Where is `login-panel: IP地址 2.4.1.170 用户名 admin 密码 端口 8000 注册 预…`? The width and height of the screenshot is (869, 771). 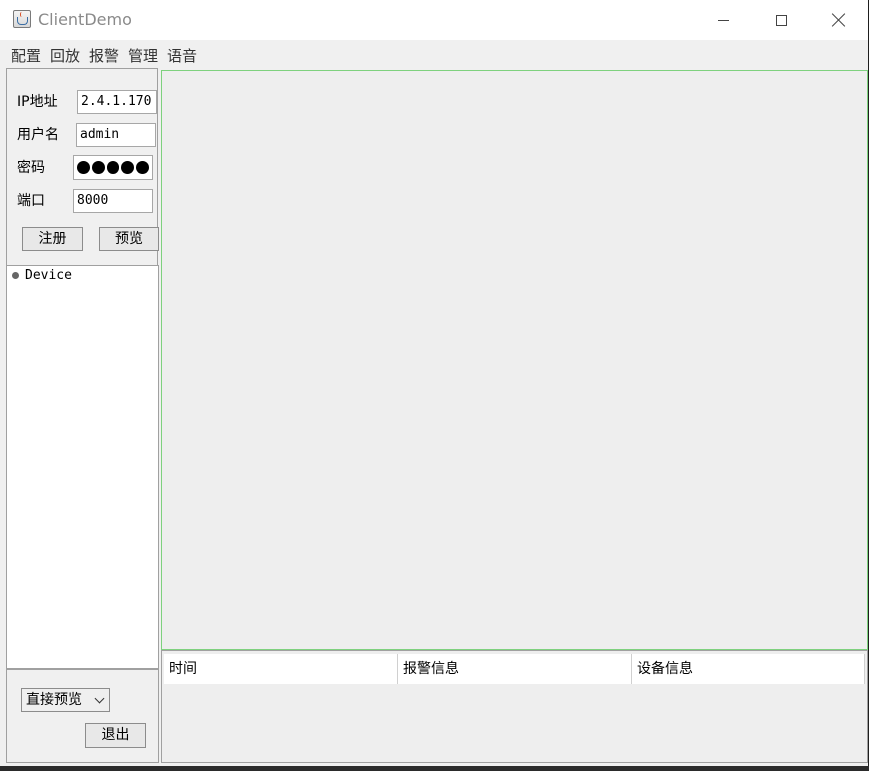
login-panel: IP地址 2.4.1.170 用户名 admin 密码 端口 8000 注册 预… is located at coordinates (82, 167).